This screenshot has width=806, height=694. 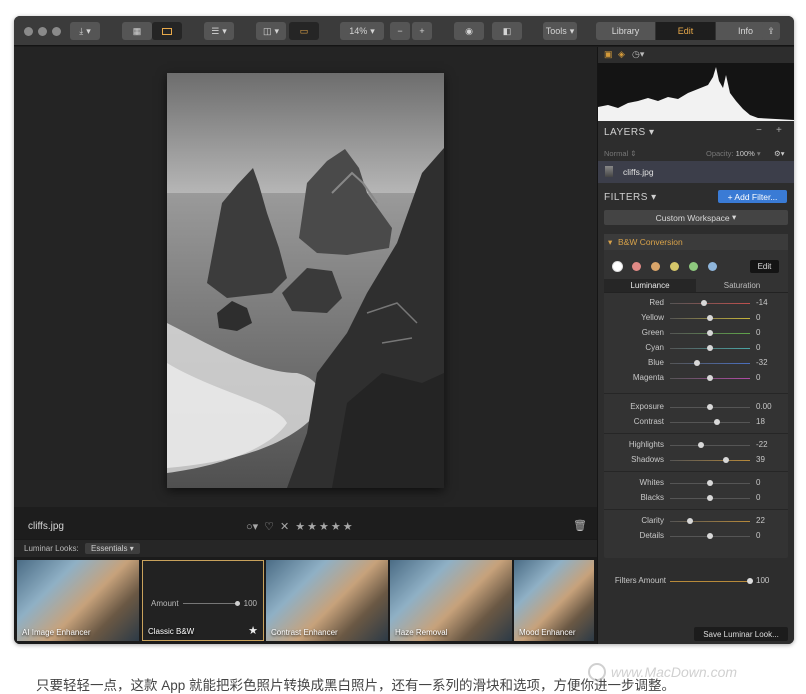 I want to click on look-amount-track, so click(x=211, y=603).